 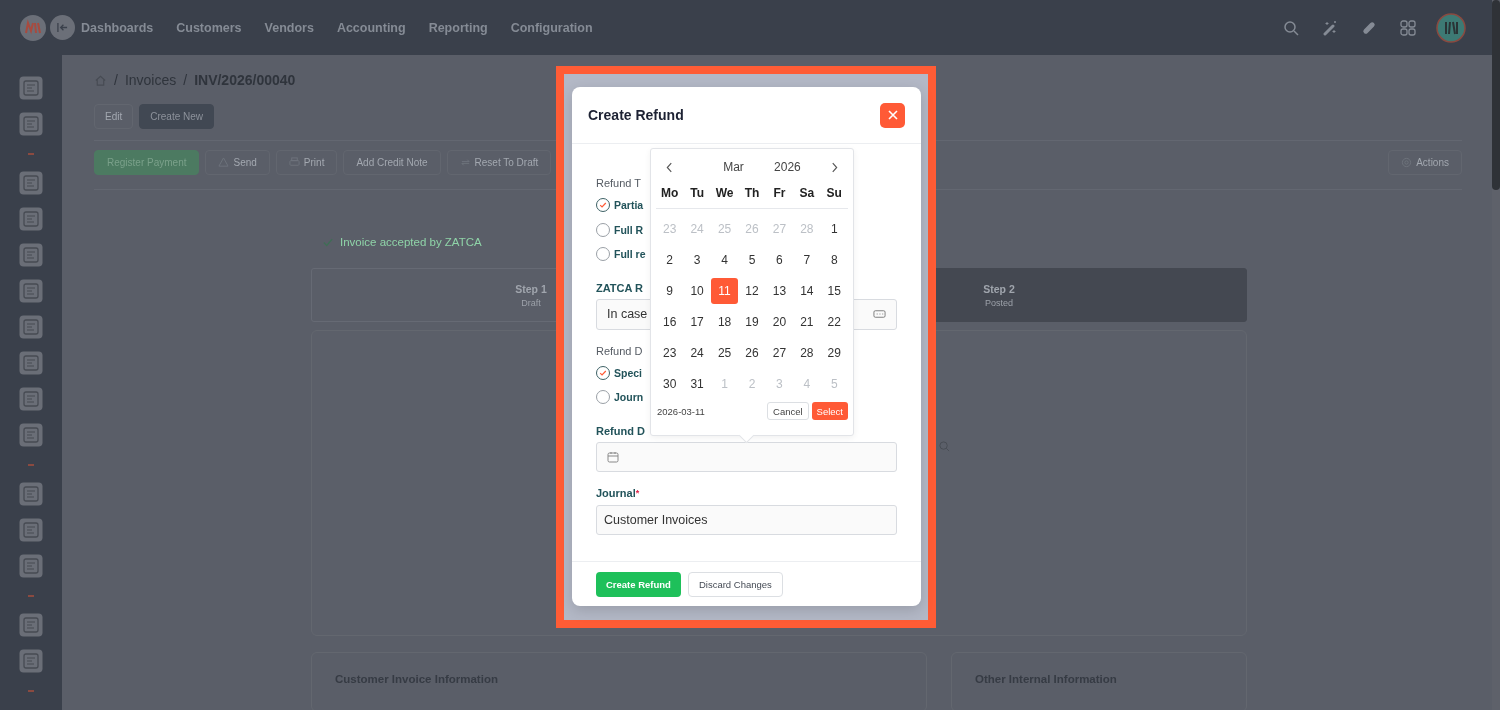 I want to click on calendar-day: 17, so click(x=697, y=321).